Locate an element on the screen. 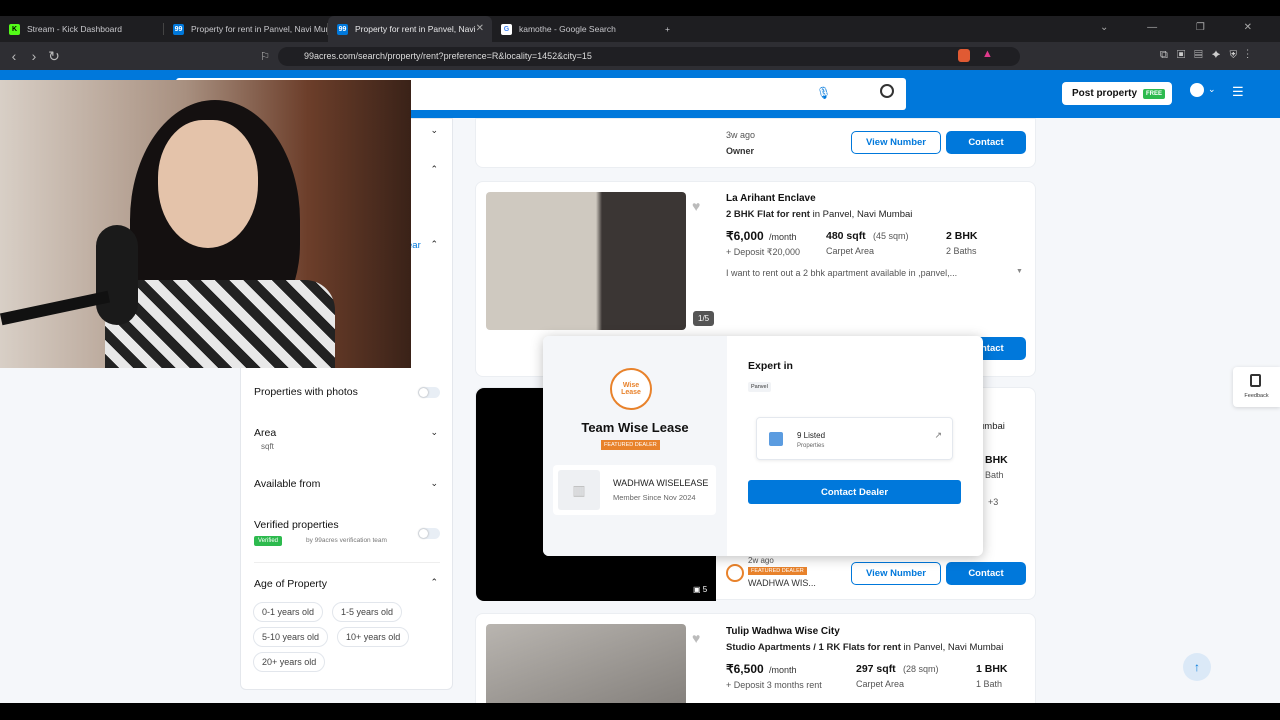 This screenshot has width=1280, height=720. bhk: BHK is located at coordinates (996, 460).